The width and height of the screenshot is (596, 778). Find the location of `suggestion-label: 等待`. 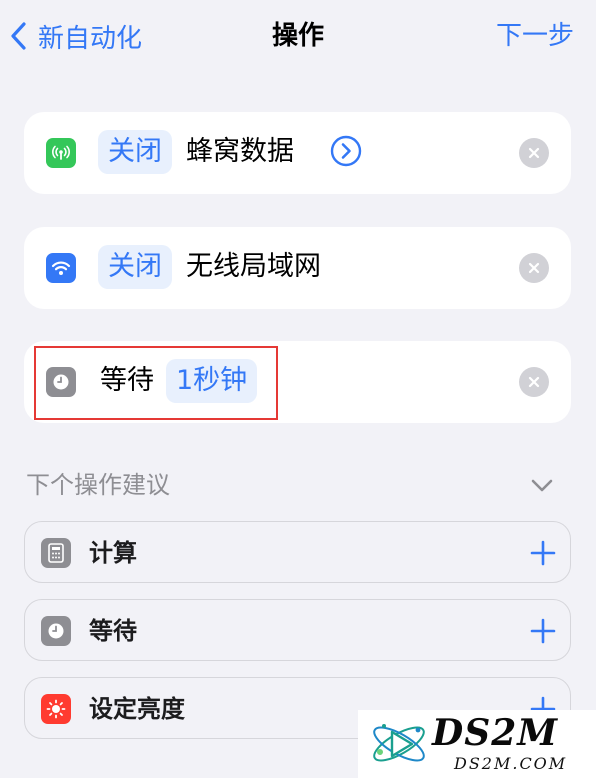

suggestion-label: 等待 is located at coordinates (113, 631).